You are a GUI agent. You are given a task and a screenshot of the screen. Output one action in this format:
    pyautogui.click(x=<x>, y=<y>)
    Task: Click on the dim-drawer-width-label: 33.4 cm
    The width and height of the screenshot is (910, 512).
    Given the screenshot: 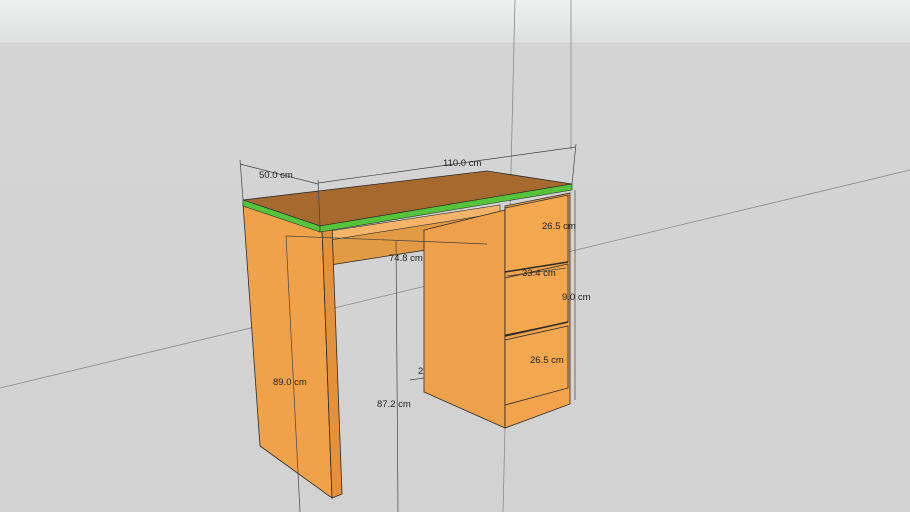 What is the action you would take?
    pyautogui.click(x=539, y=273)
    